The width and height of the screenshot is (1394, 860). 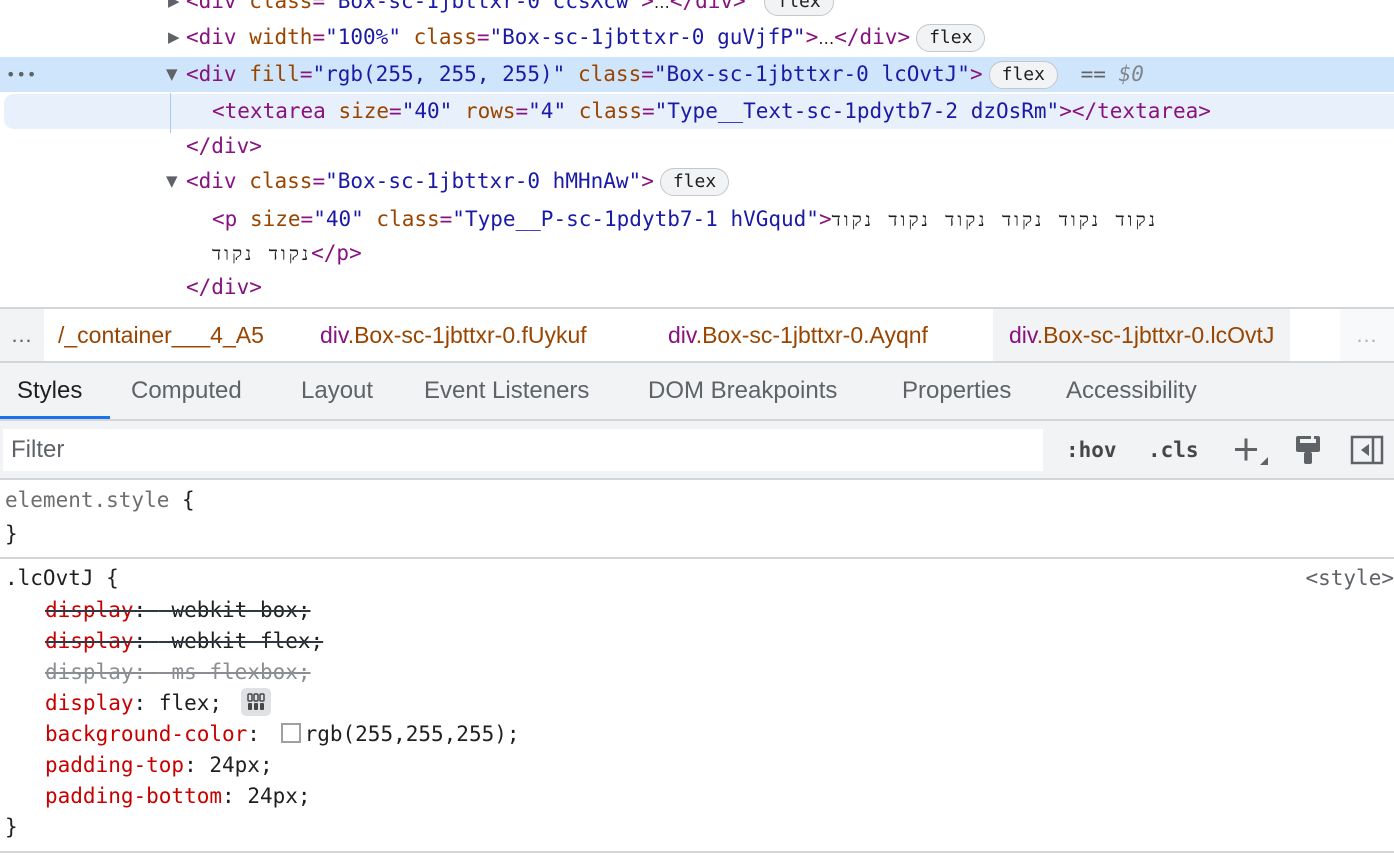 What do you see at coordinates (290, 733) in the screenshot?
I see `color-swatch` at bounding box center [290, 733].